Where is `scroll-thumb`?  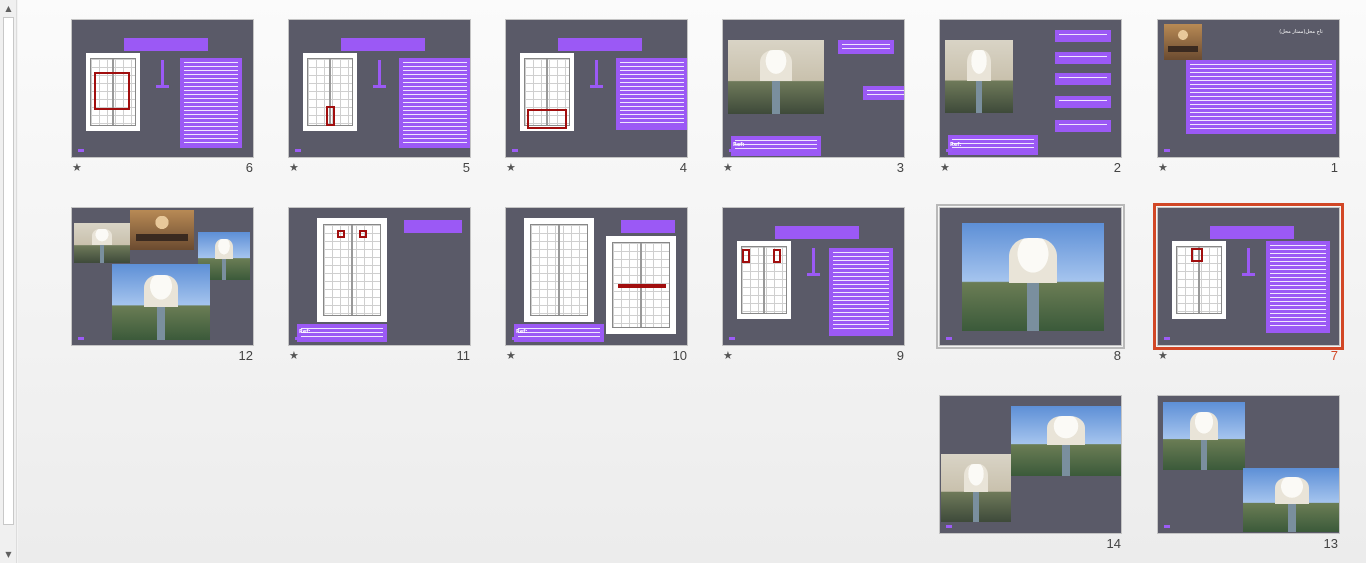
scroll-thumb is located at coordinates (8, 271).